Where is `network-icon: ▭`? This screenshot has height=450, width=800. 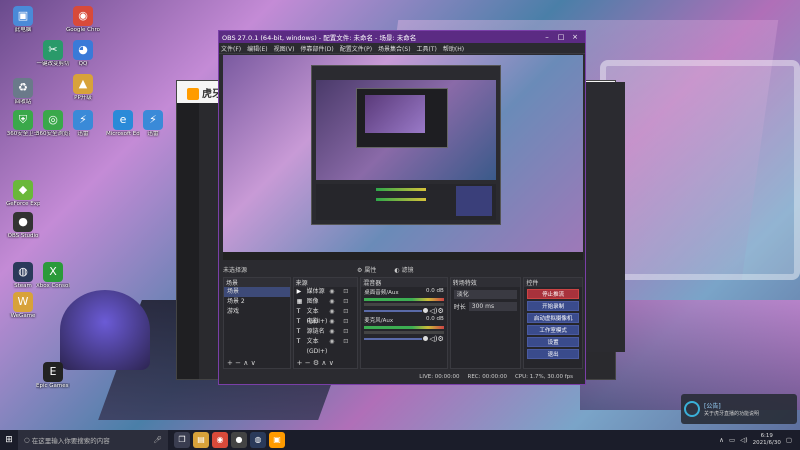
network-icon: ▭ is located at coordinates (732, 440).